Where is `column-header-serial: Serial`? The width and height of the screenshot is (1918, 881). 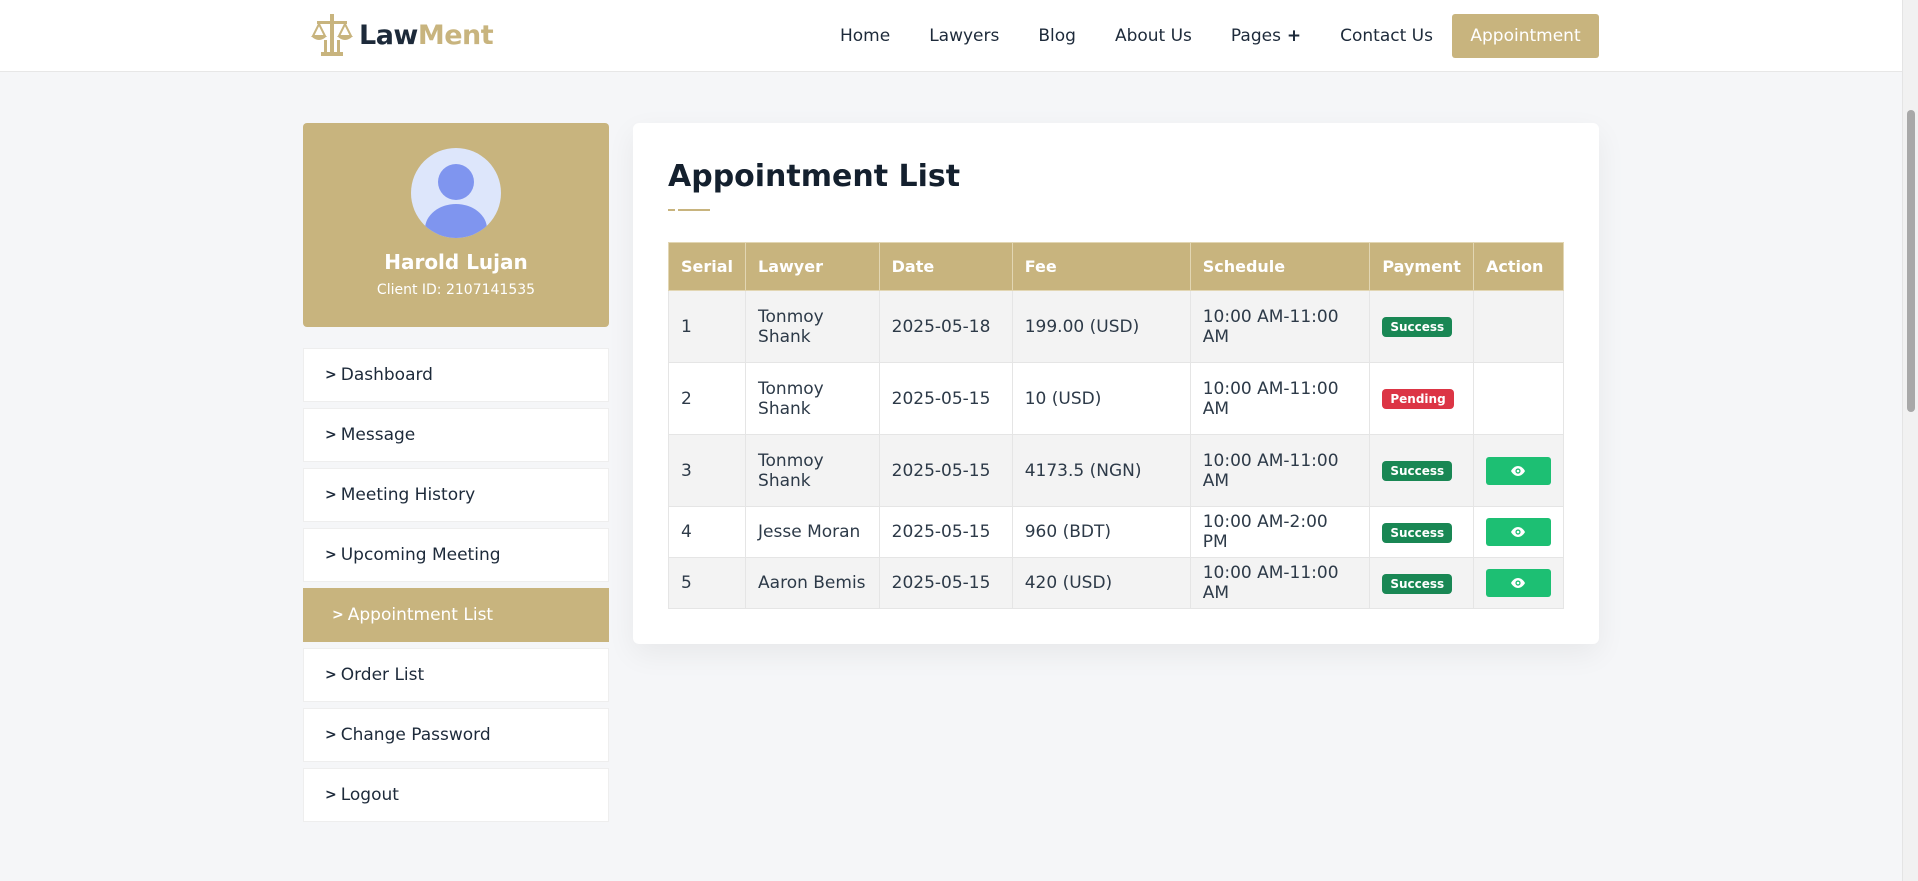 column-header-serial: Serial is located at coordinates (707, 266).